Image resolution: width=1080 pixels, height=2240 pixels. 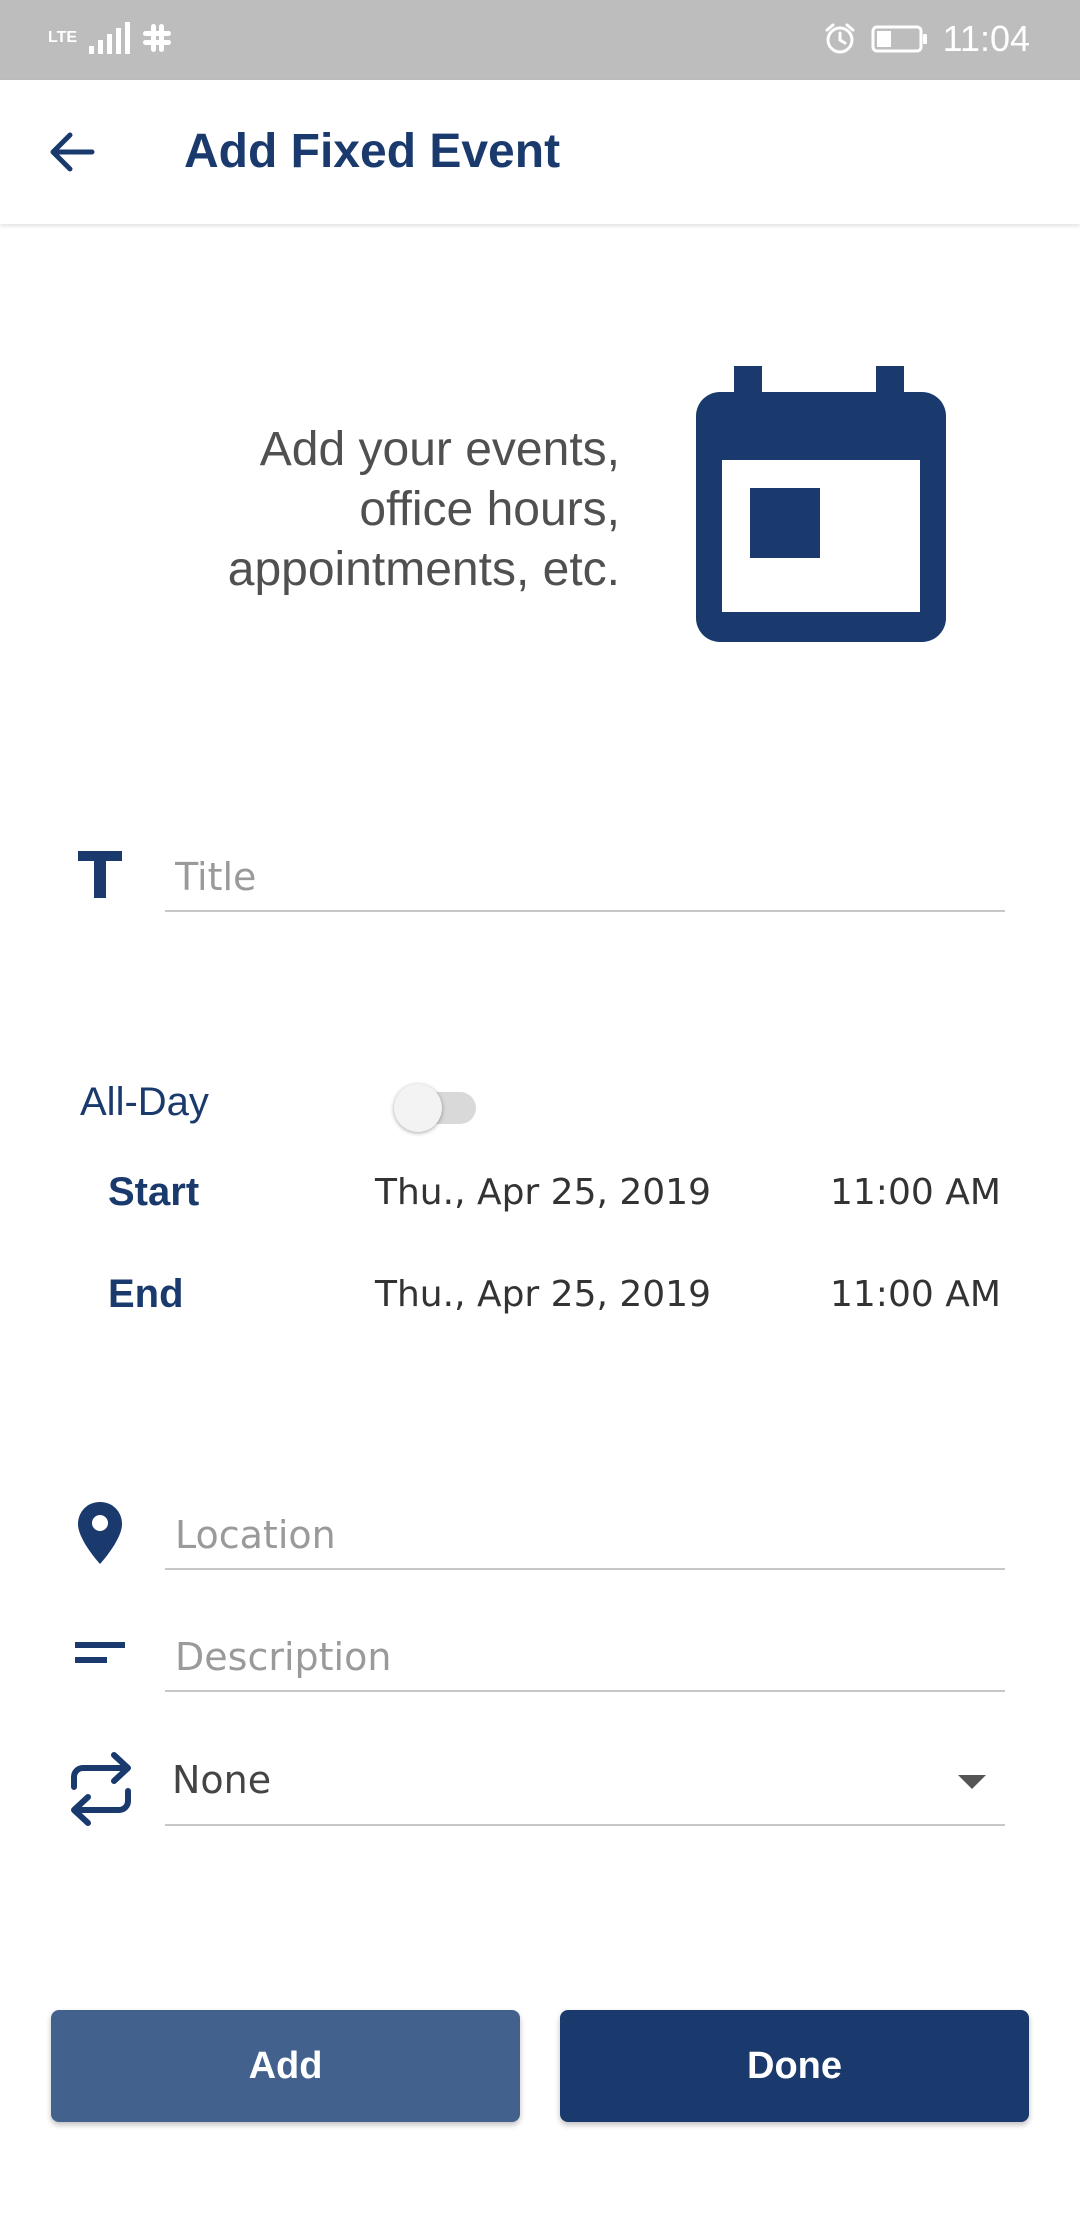 What do you see at coordinates (821, 504) in the screenshot?
I see `calendar-icon` at bounding box center [821, 504].